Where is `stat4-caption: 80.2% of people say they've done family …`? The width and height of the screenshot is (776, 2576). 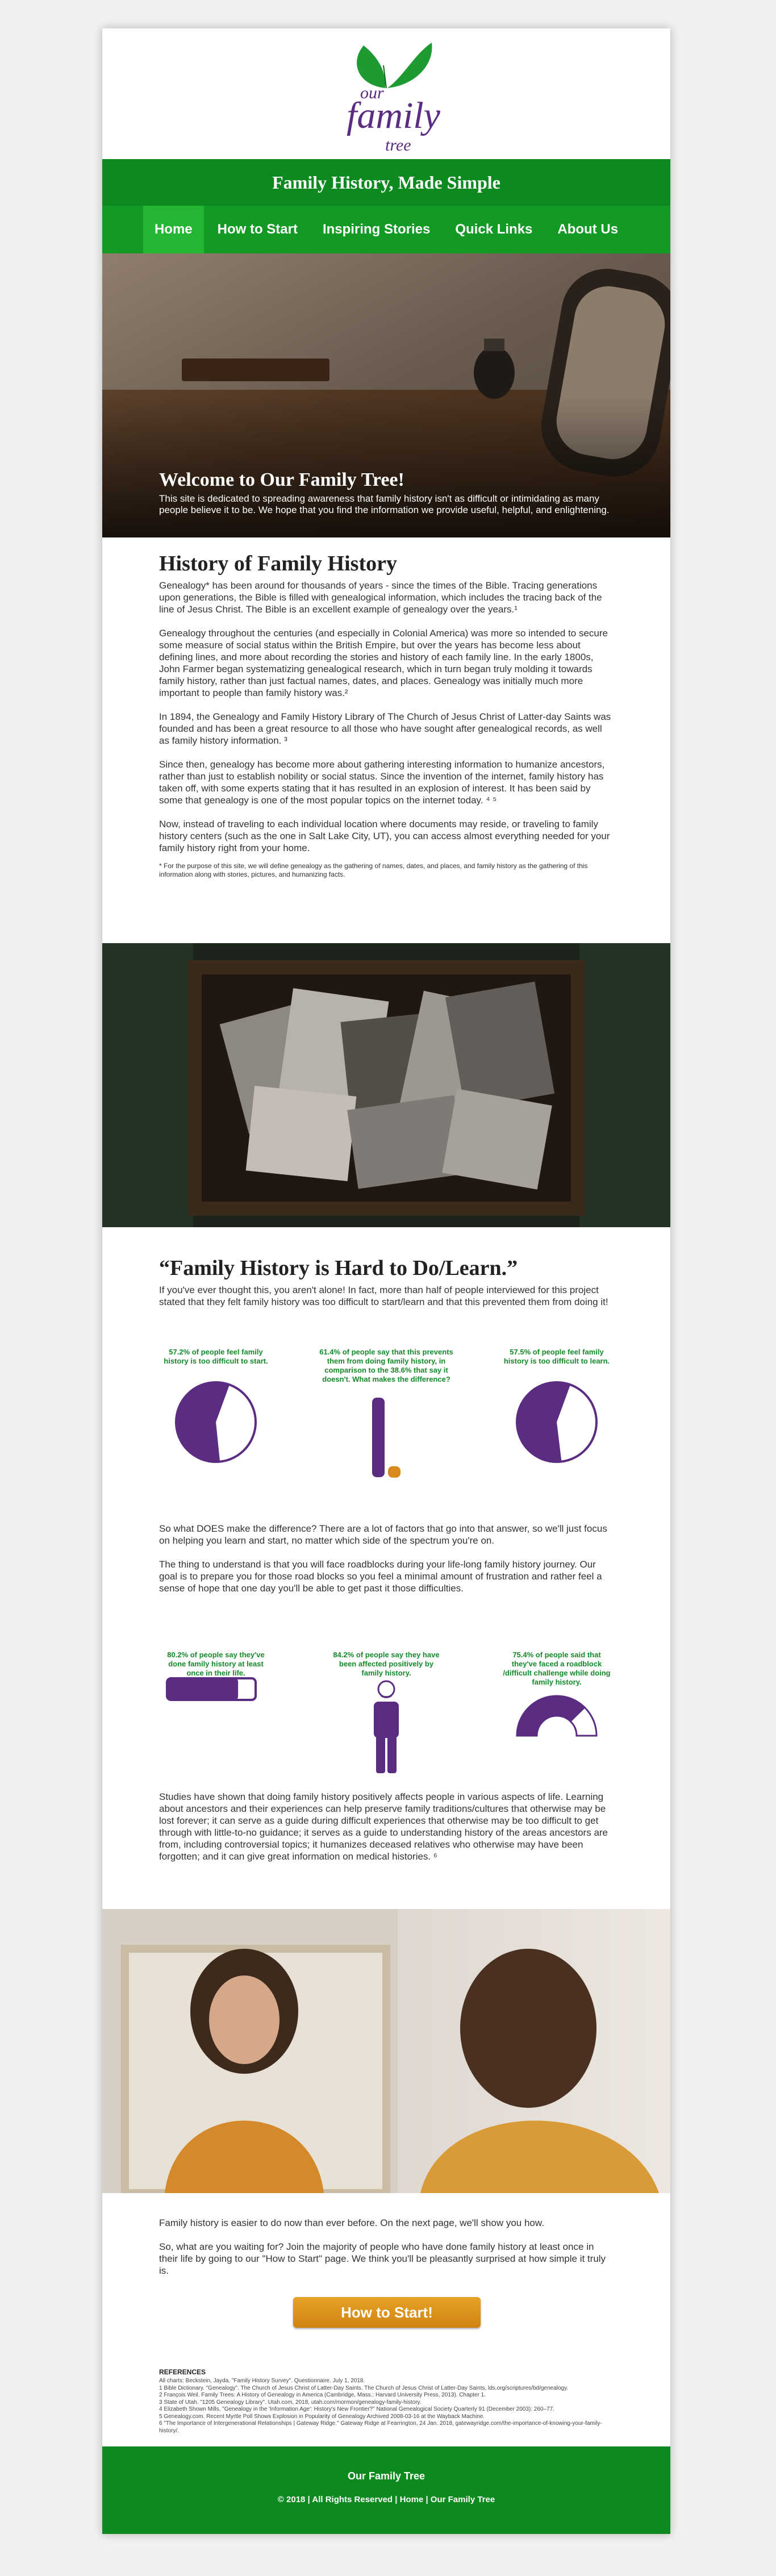
stat4-caption: 80.2% of people say they've done family … is located at coordinates (216, 1663).